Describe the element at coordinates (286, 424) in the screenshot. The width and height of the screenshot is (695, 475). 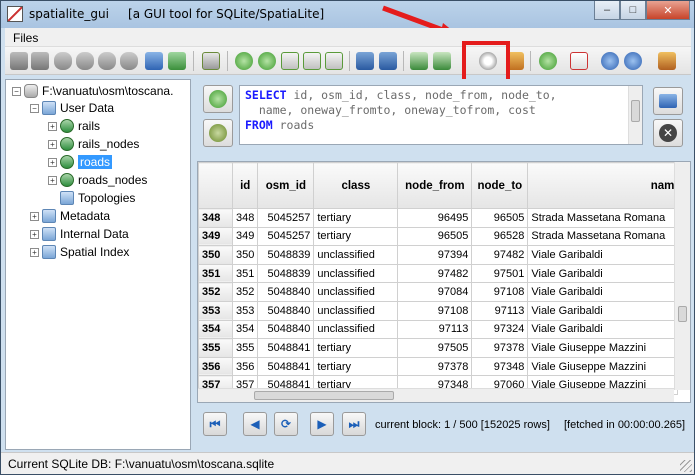
I see `refresh-block-button: ⟳` at that location.